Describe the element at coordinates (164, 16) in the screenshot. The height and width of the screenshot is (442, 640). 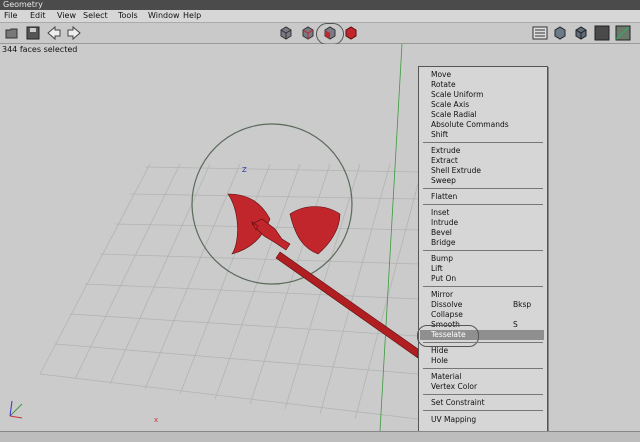
I see `menu-window: Window` at that location.